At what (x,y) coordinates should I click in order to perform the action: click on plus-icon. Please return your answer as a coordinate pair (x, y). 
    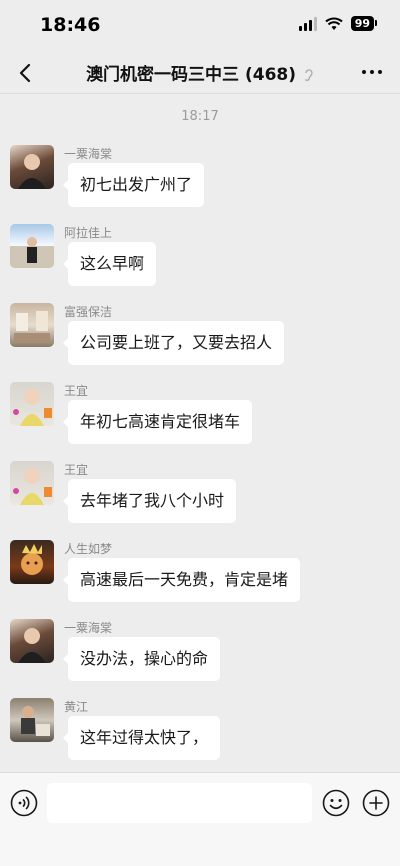
    Looking at the image, I should click on (376, 803).